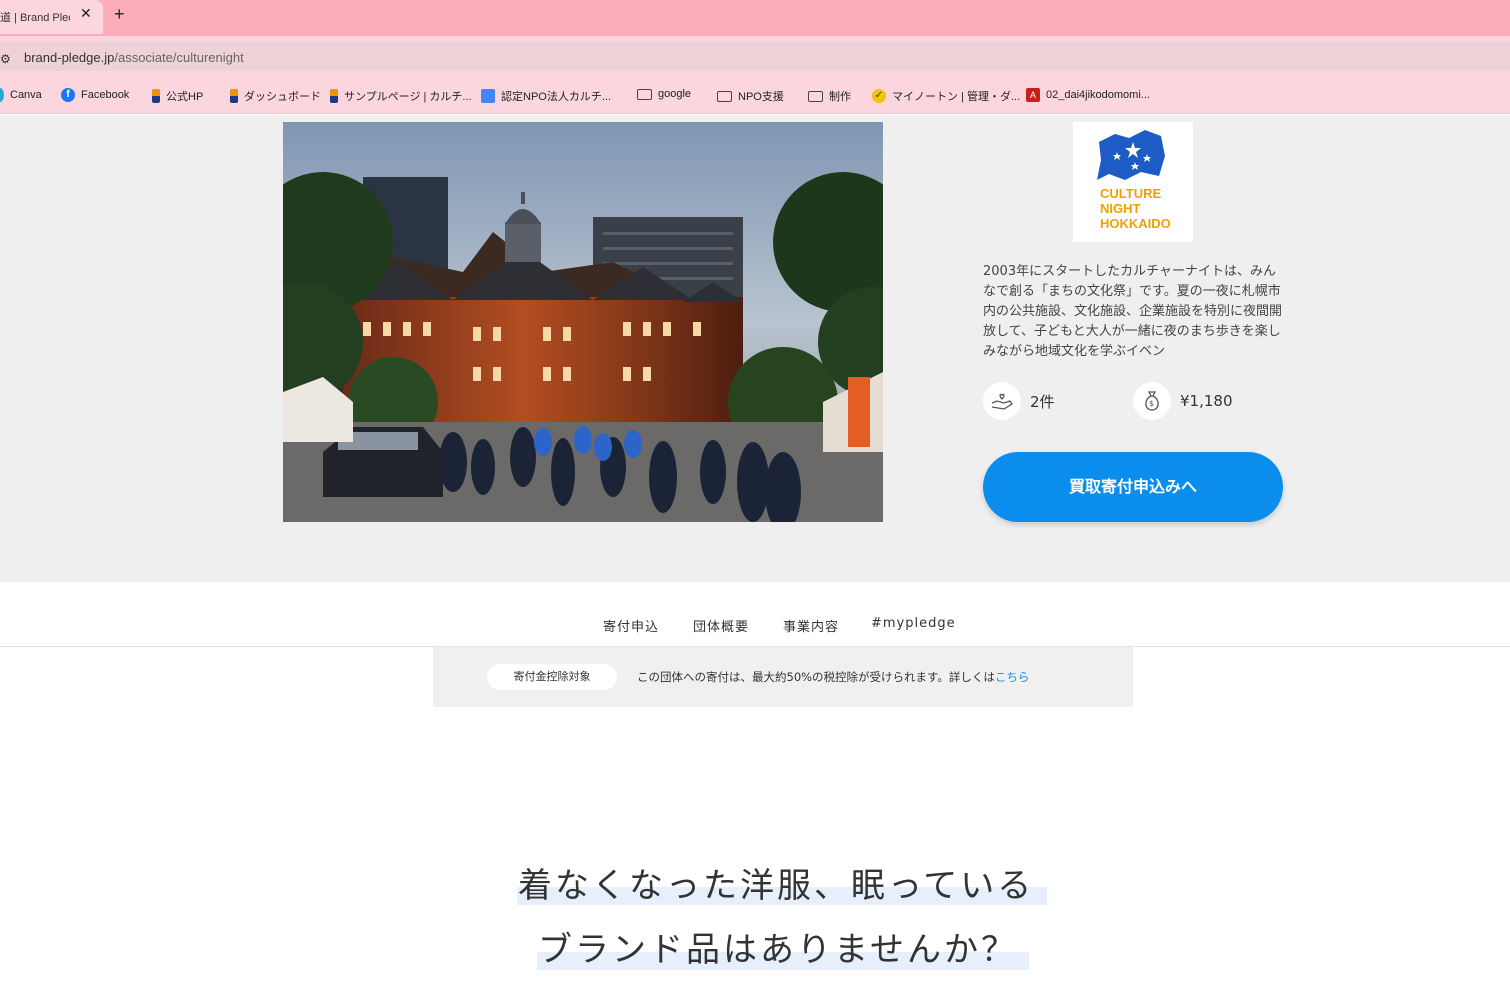 The width and height of the screenshot is (1510, 1007). What do you see at coordinates (811, 625) in the screenshot?
I see `nav-activities: 事業内容` at bounding box center [811, 625].